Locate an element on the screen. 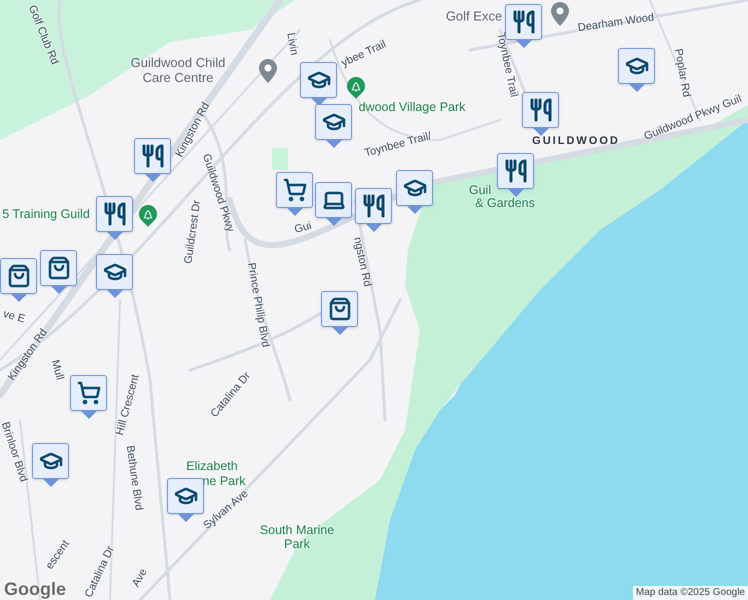  street-label: Hill Crescent is located at coordinates (127, 405).